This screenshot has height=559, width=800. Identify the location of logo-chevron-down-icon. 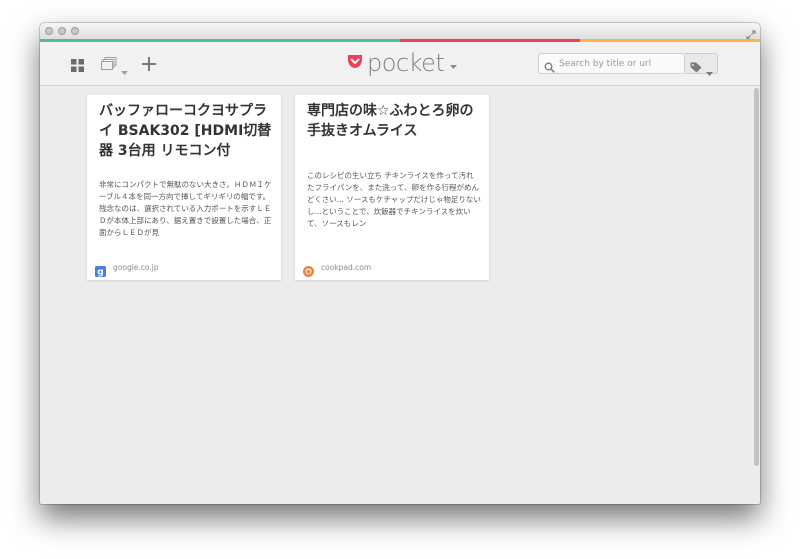
(454, 64).